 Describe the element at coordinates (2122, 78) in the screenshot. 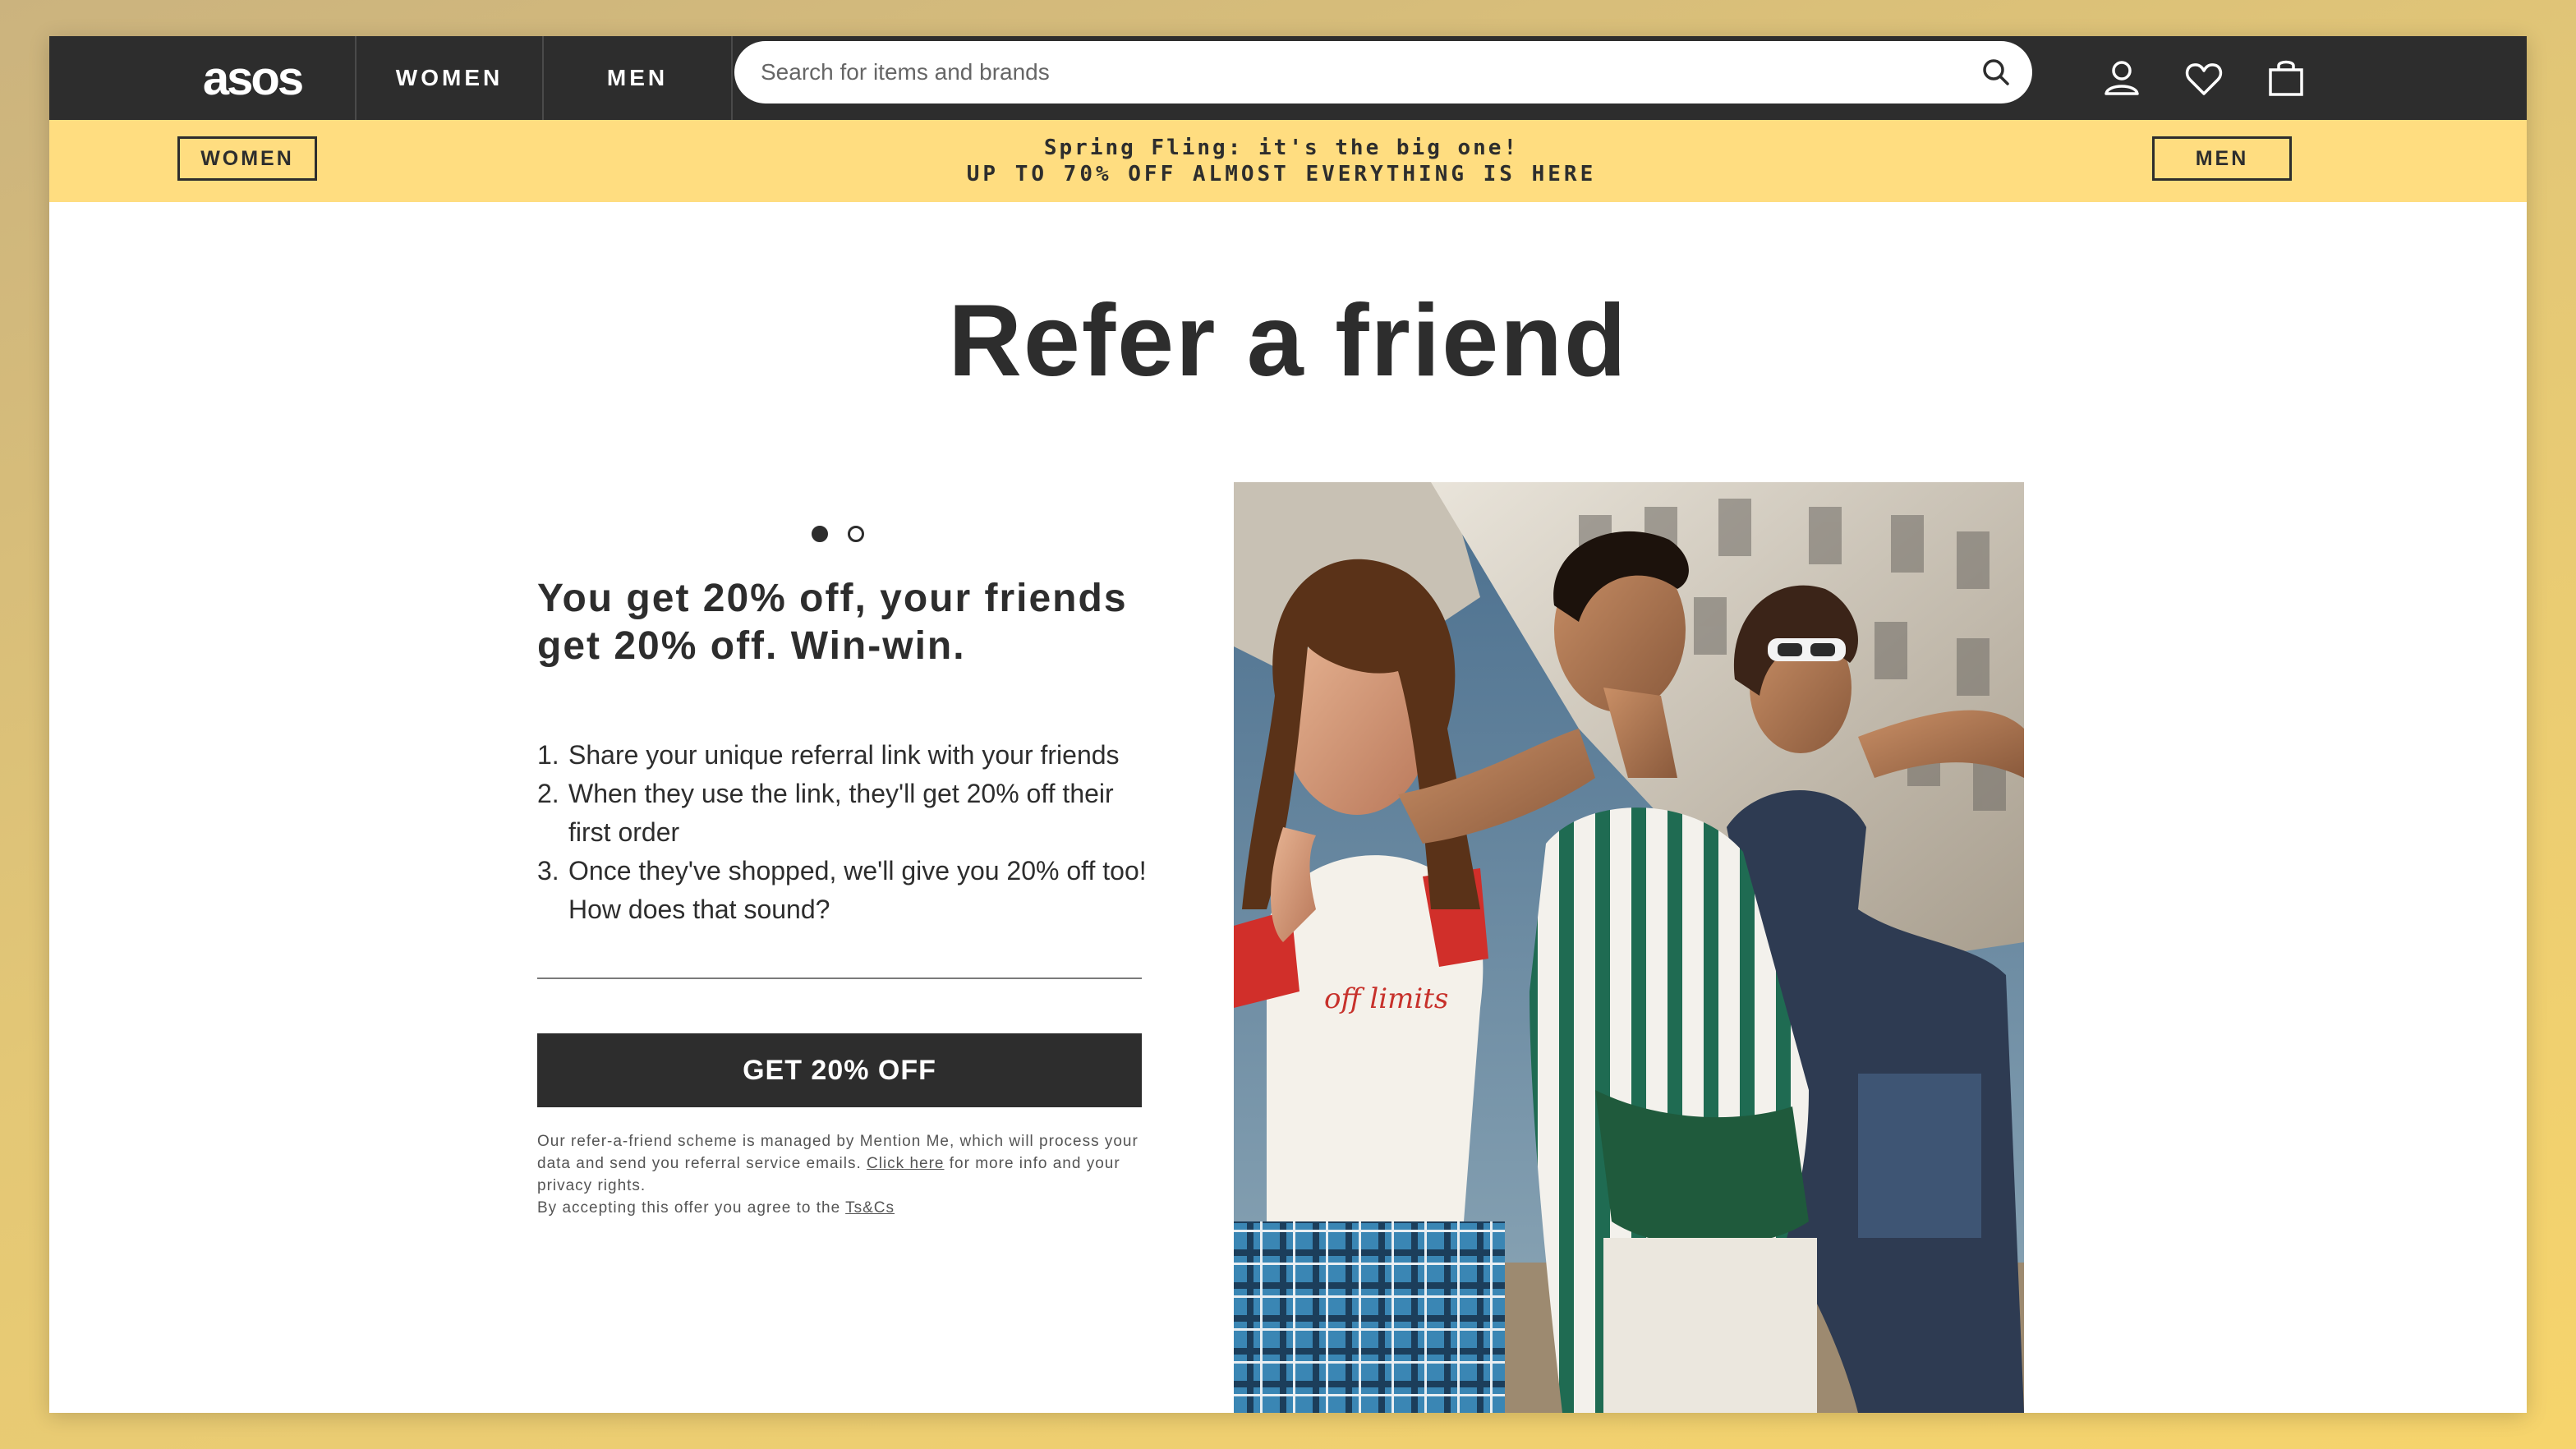

I see `account-icon` at that location.